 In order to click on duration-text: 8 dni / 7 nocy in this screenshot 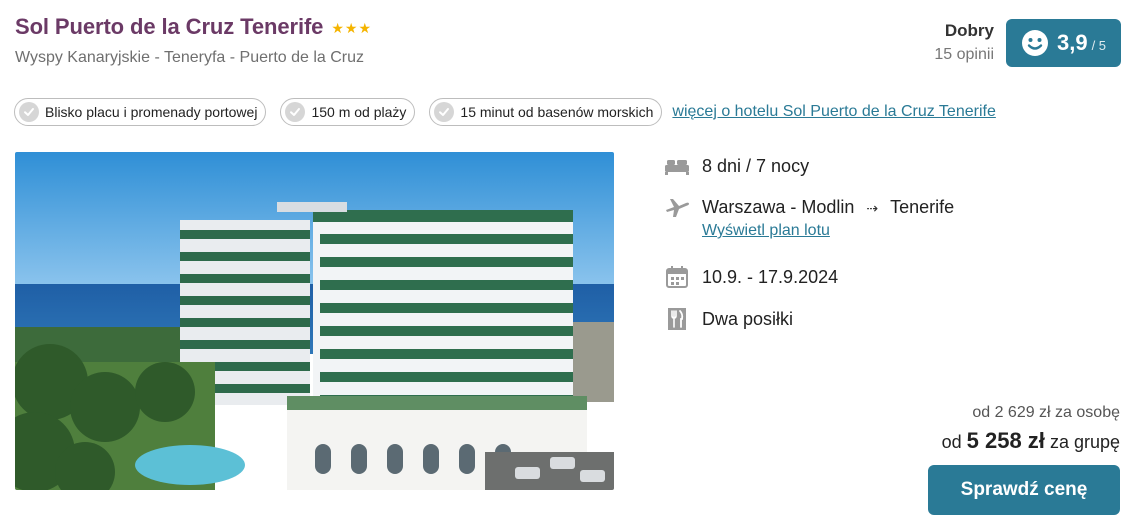, I will do `click(756, 165)`.